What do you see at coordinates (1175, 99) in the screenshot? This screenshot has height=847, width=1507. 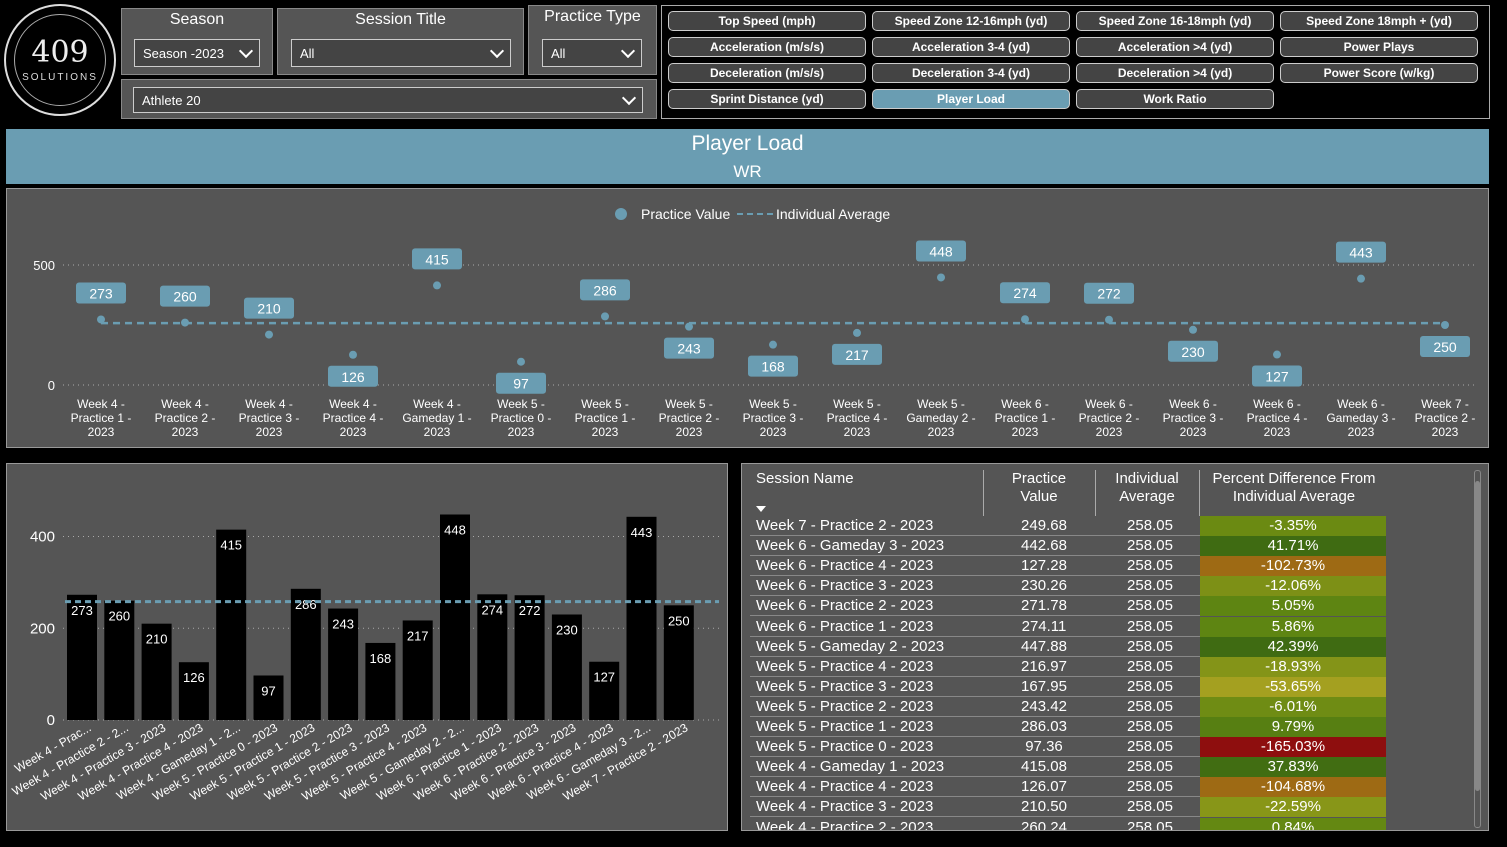 I see `metric-button: Work Ratio` at bounding box center [1175, 99].